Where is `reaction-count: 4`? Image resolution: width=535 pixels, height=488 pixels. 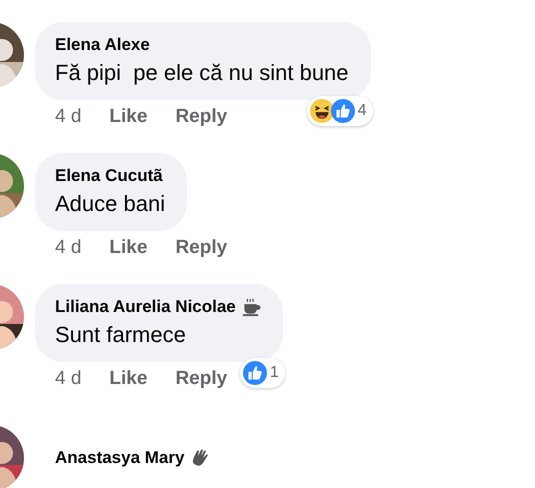 reaction-count: 4 is located at coordinates (362, 111).